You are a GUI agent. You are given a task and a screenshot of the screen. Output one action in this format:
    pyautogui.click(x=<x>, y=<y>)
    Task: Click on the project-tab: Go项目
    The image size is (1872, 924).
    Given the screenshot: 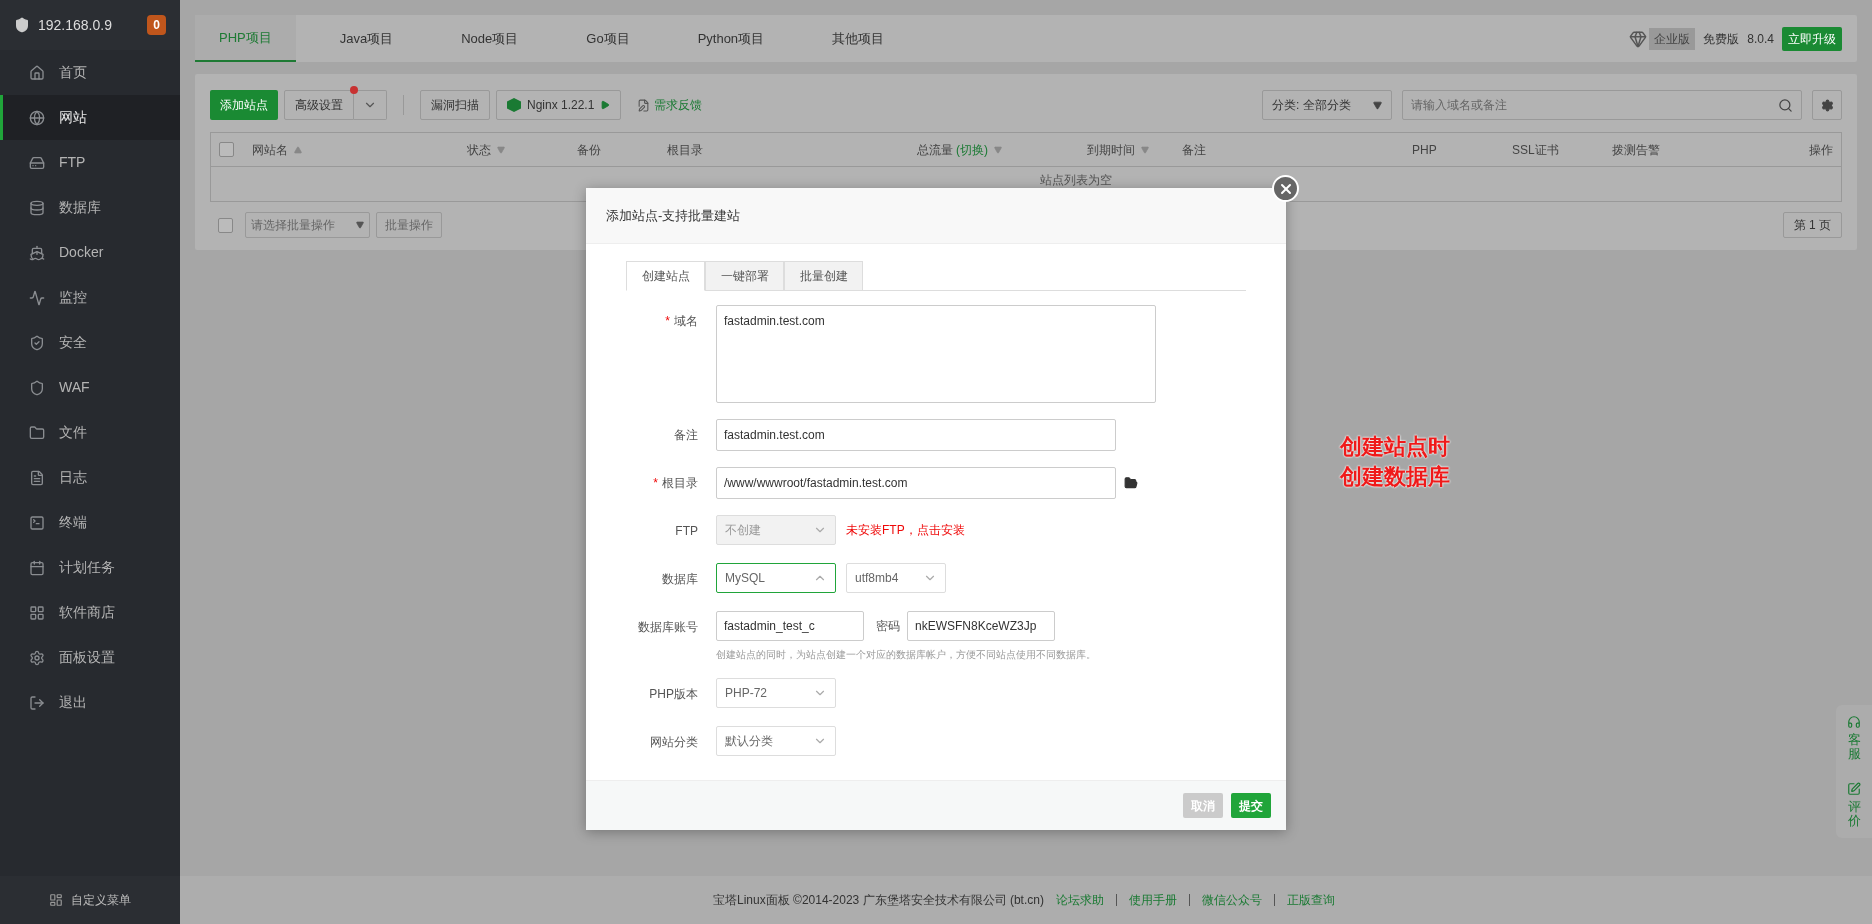 What is the action you would take?
    pyautogui.click(x=608, y=38)
    